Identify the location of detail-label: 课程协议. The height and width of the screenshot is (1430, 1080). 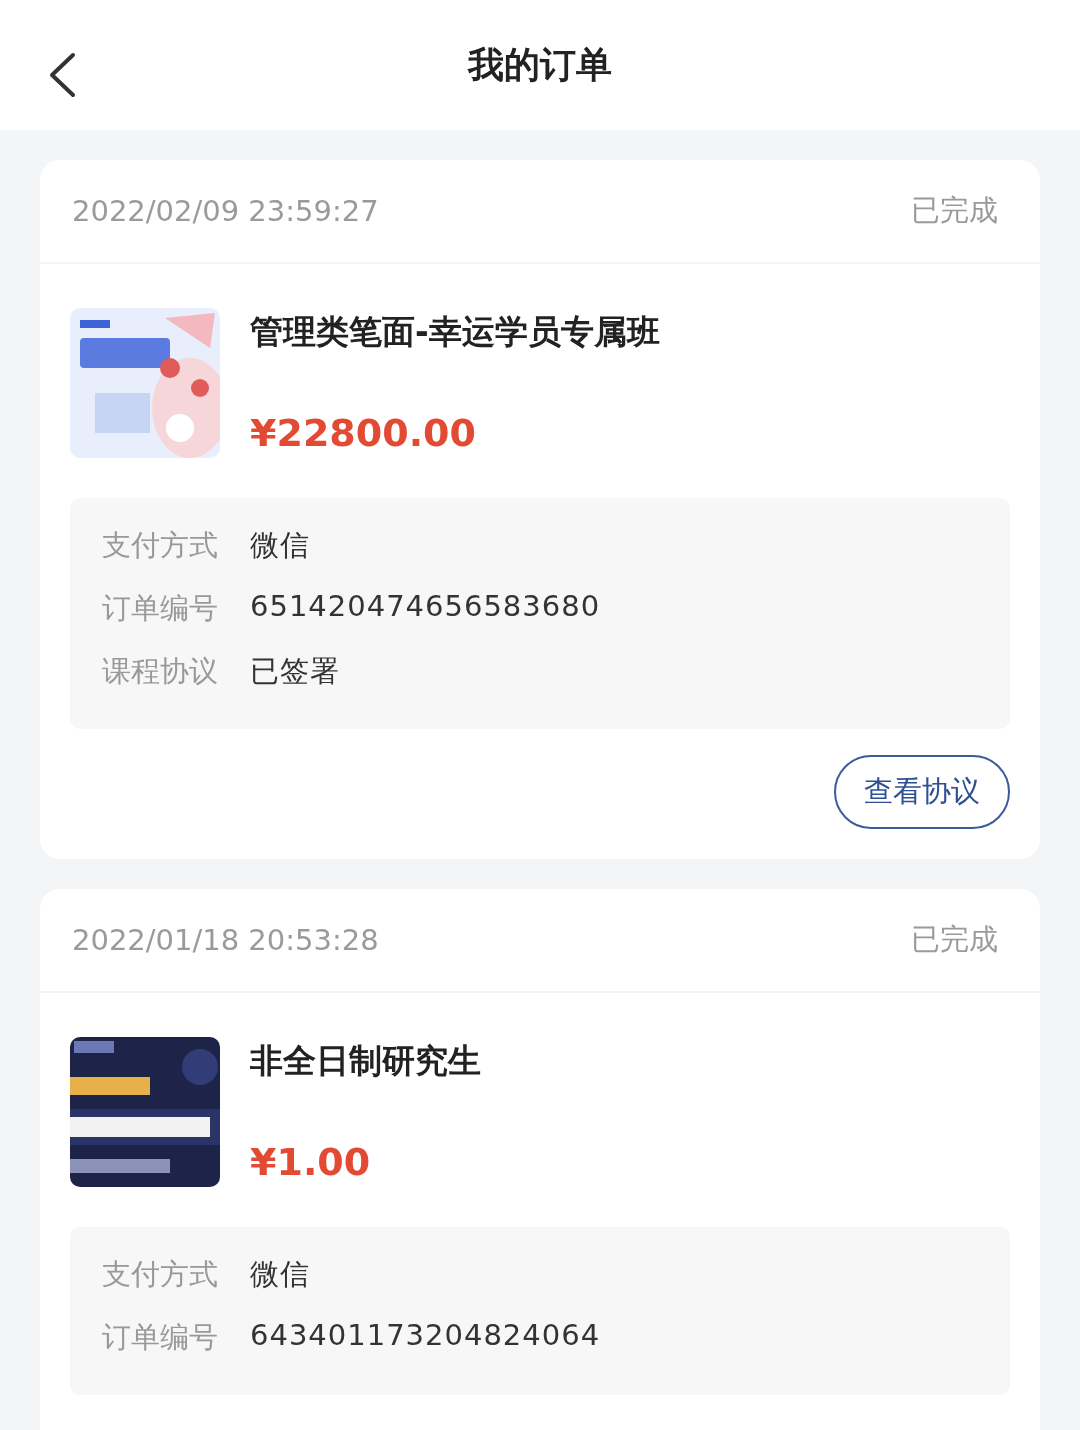
(160, 671).